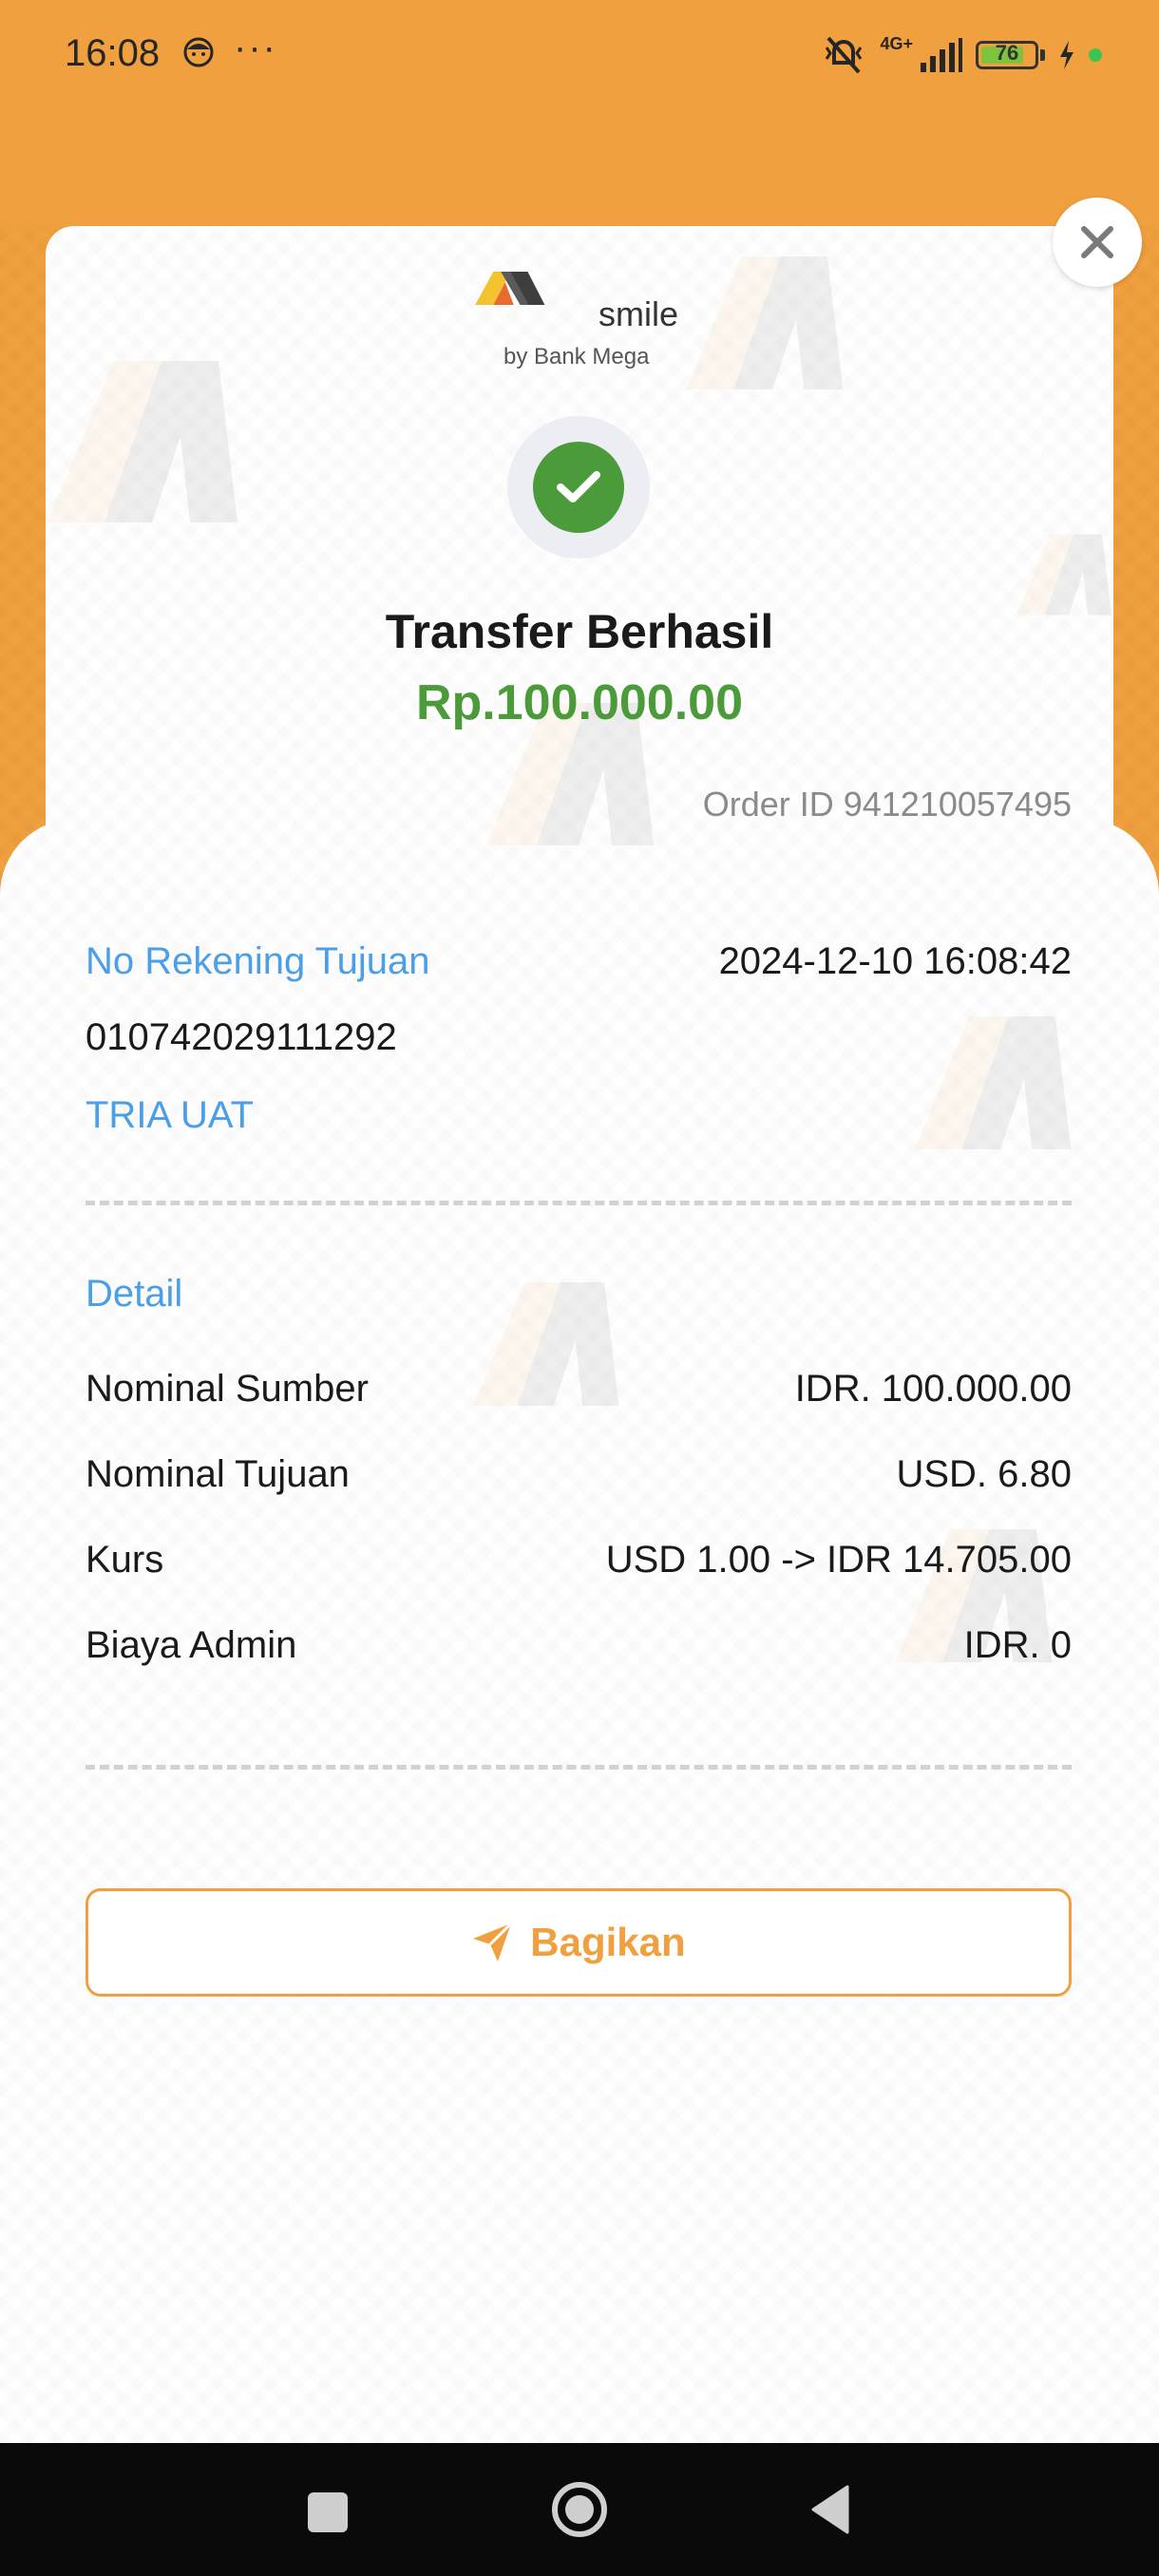 The width and height of the screenshot is (1159, 2576). Describe the element at coordinates (830, 2509) in the screenshot. I see `back-button` at that location.